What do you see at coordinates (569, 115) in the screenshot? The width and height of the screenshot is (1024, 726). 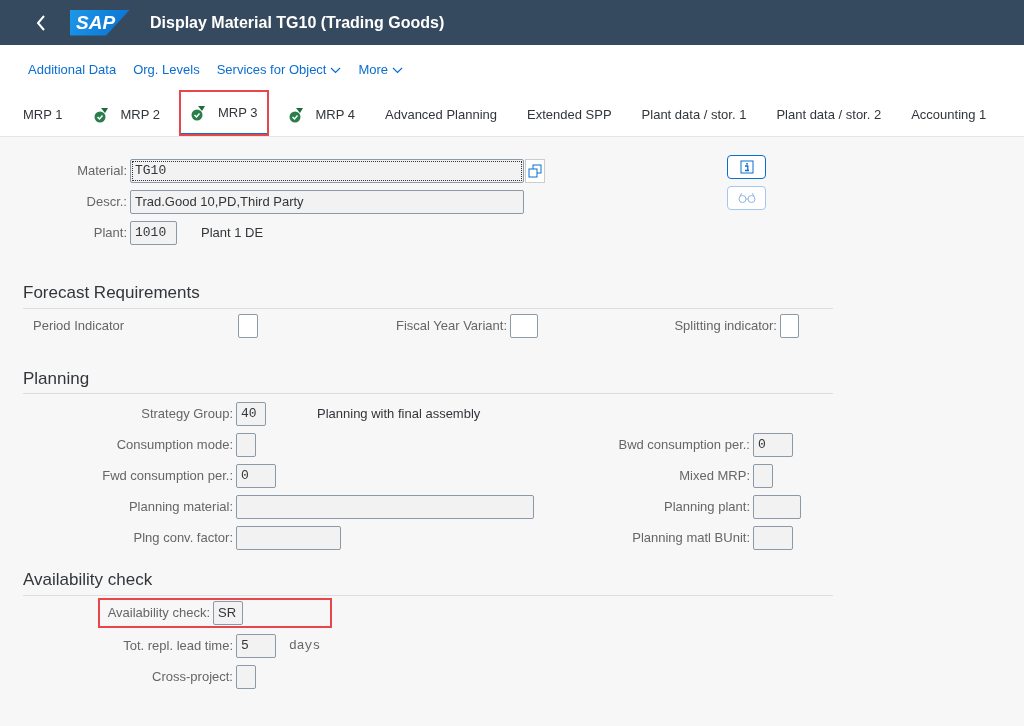 I see `tab: Extended SPP` at bounding box center [569, 115].